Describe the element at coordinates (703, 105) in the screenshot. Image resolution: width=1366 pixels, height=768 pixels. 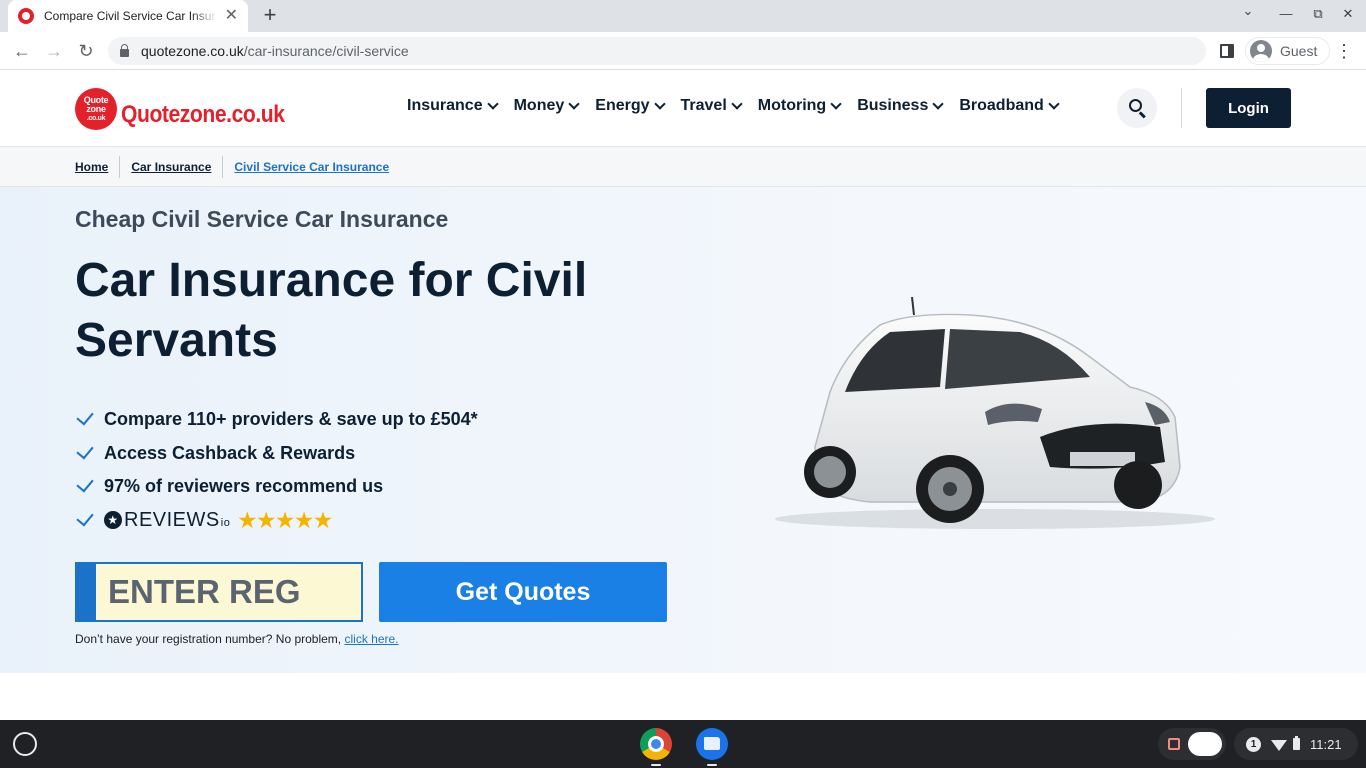
I see `nav-item-label: Travel` at that location.